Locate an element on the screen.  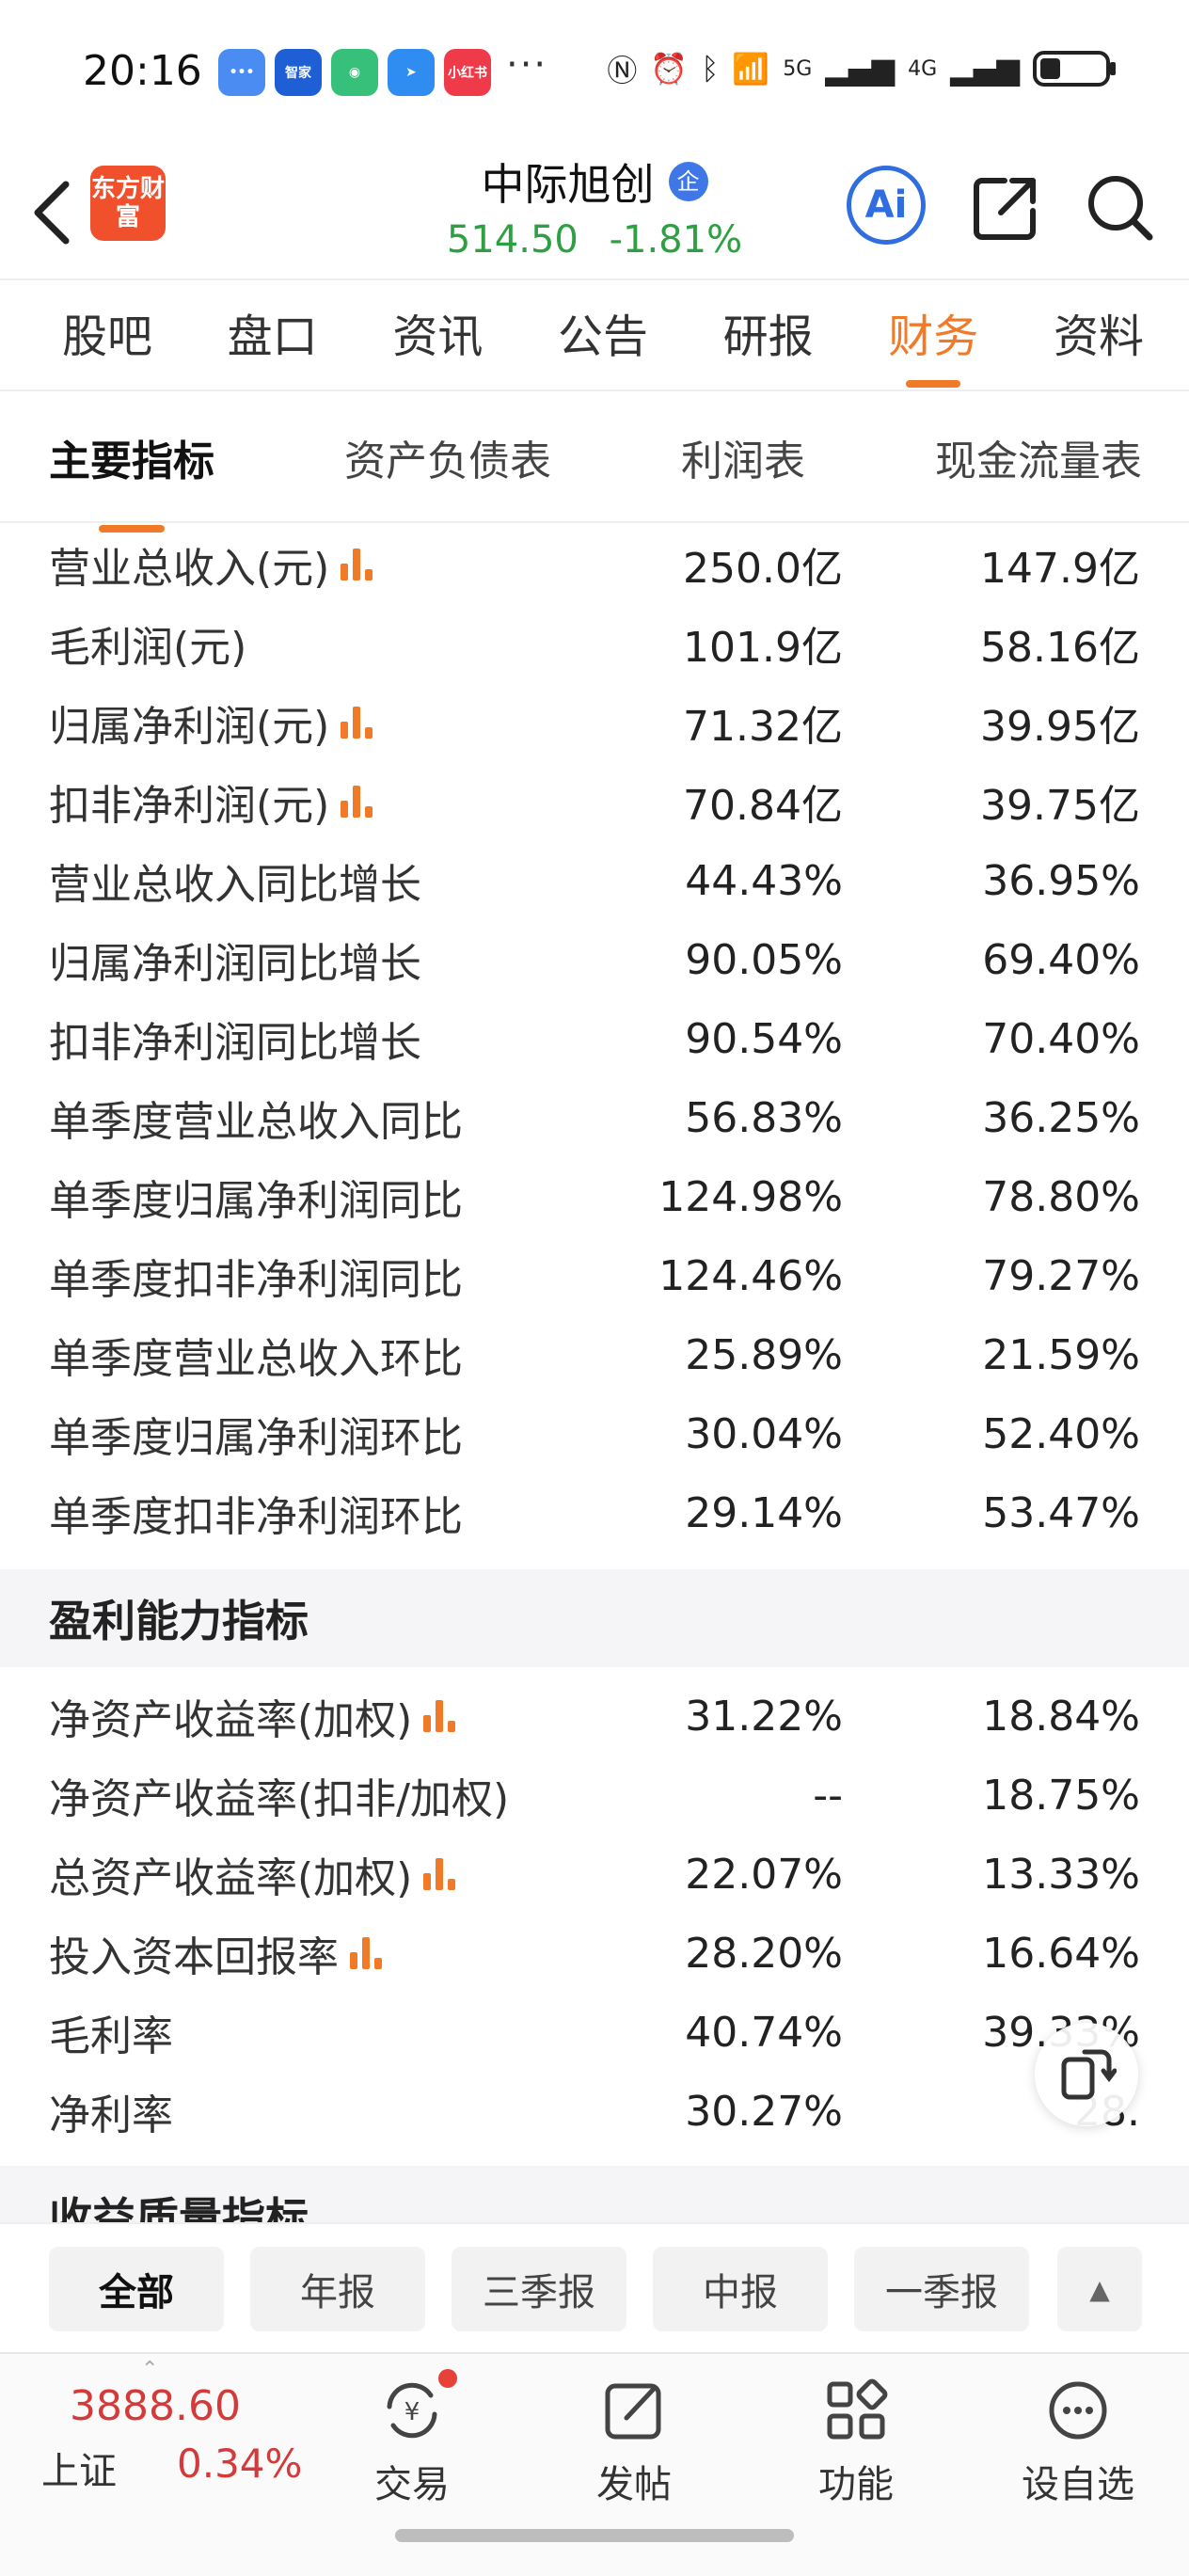
indicator-row: 单季度扣非净利润环比 29.14% 53.47% is located at coordinates (594, 1512).